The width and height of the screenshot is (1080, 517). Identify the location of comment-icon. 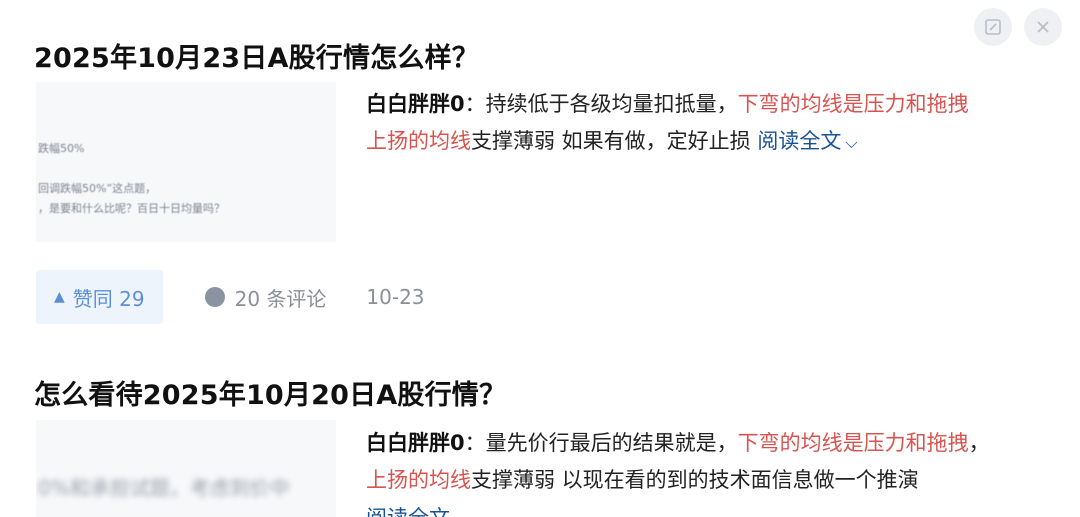
(214, 297).